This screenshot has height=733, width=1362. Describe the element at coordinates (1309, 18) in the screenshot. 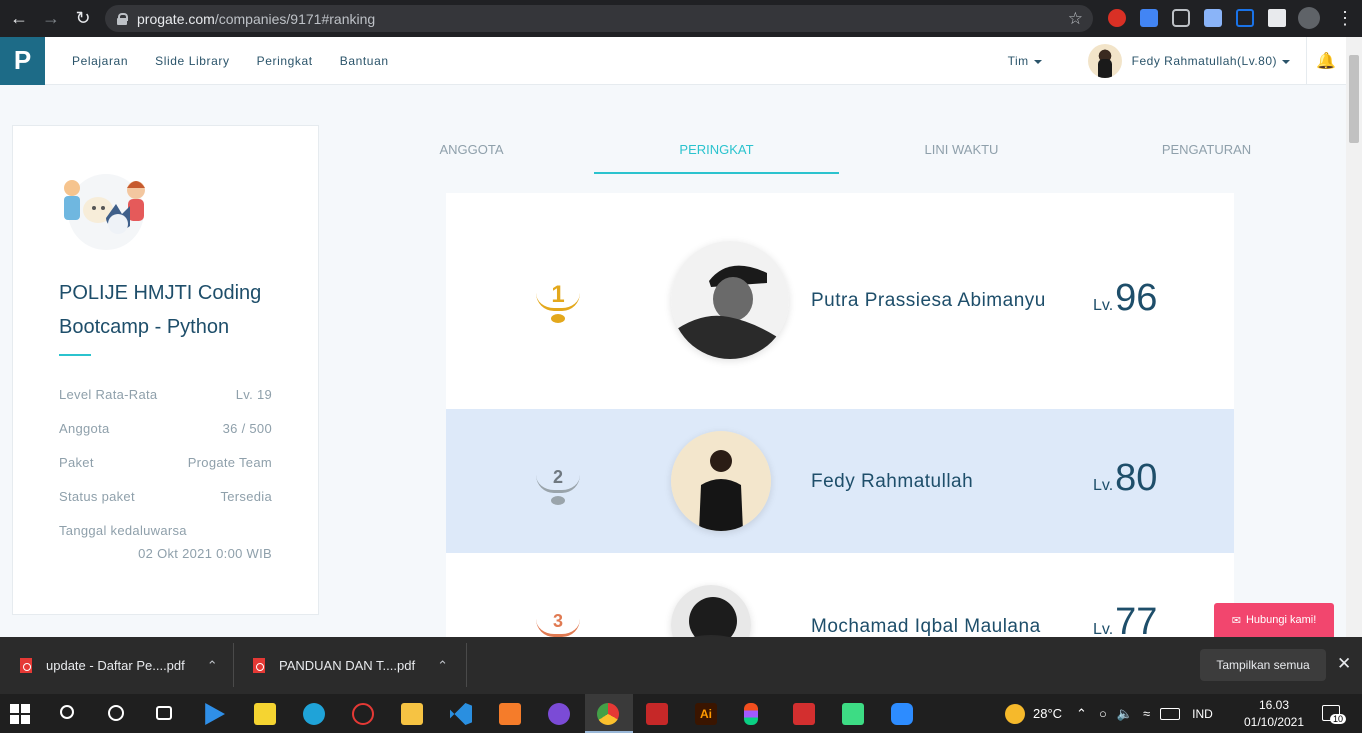

I see `profile-avatar-icon` at that location.